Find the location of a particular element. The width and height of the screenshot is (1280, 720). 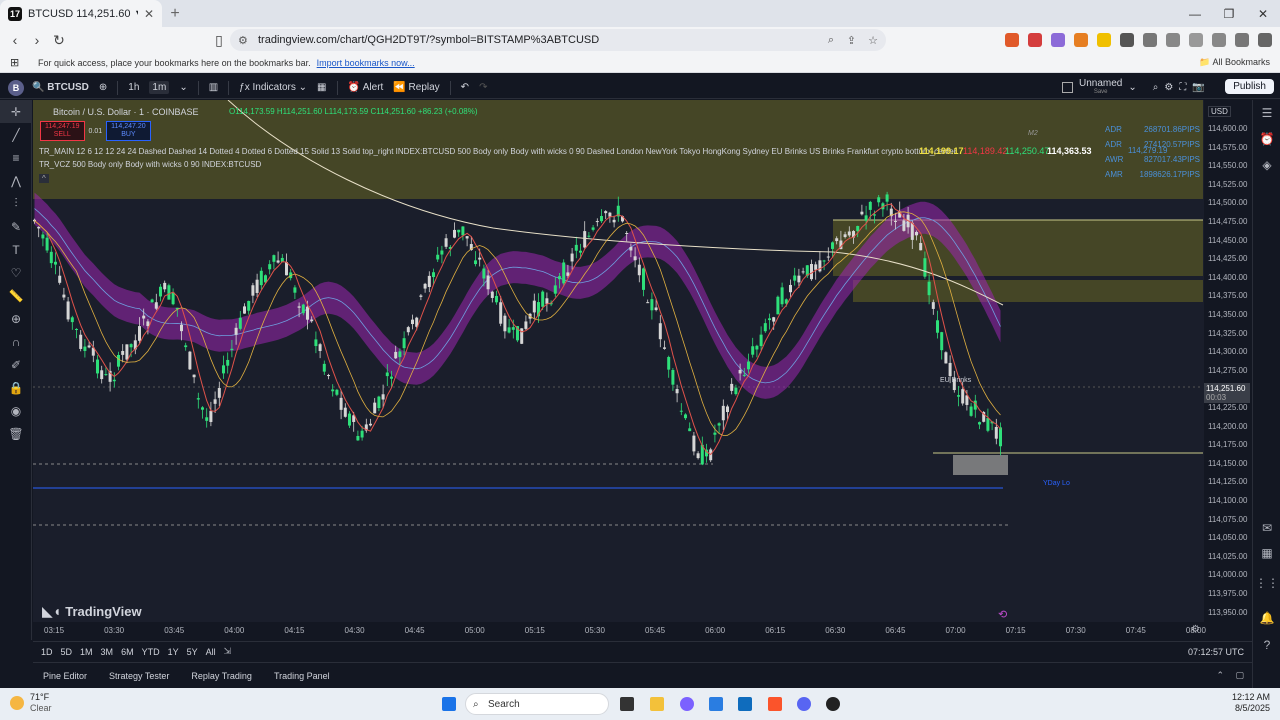

new-tab-button: + is located at coordinates (175, 13).